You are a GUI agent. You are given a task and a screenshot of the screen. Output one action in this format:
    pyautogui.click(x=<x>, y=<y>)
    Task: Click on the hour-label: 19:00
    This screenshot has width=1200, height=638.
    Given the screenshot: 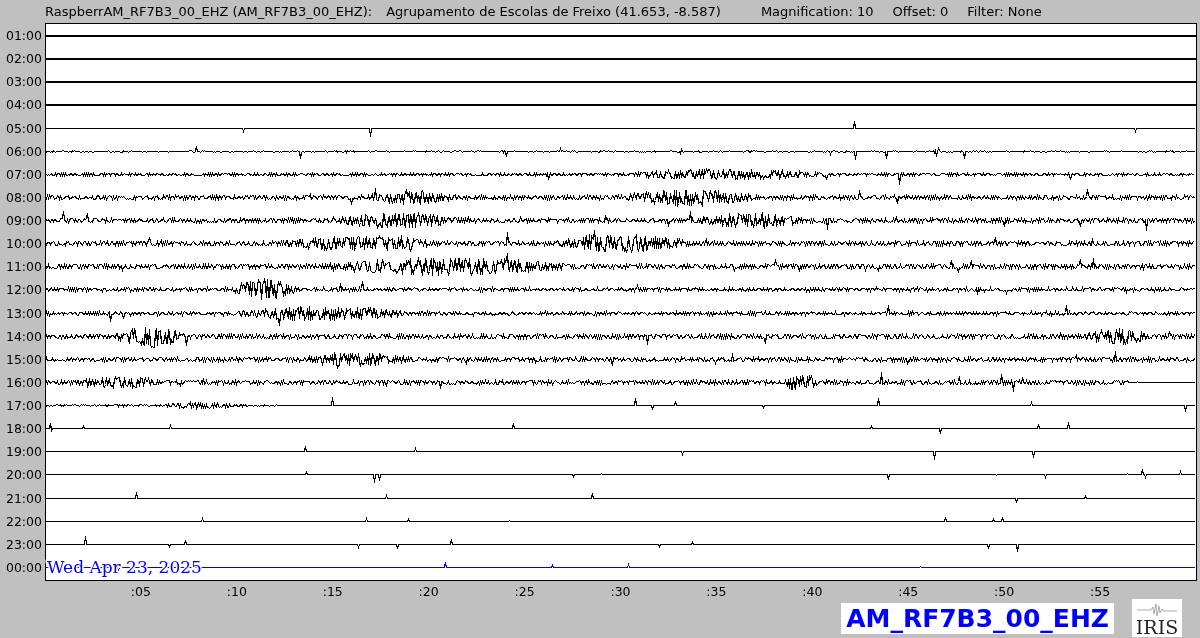 What is the action you would take?
    pyautogui.click(x=23, y=451)
    